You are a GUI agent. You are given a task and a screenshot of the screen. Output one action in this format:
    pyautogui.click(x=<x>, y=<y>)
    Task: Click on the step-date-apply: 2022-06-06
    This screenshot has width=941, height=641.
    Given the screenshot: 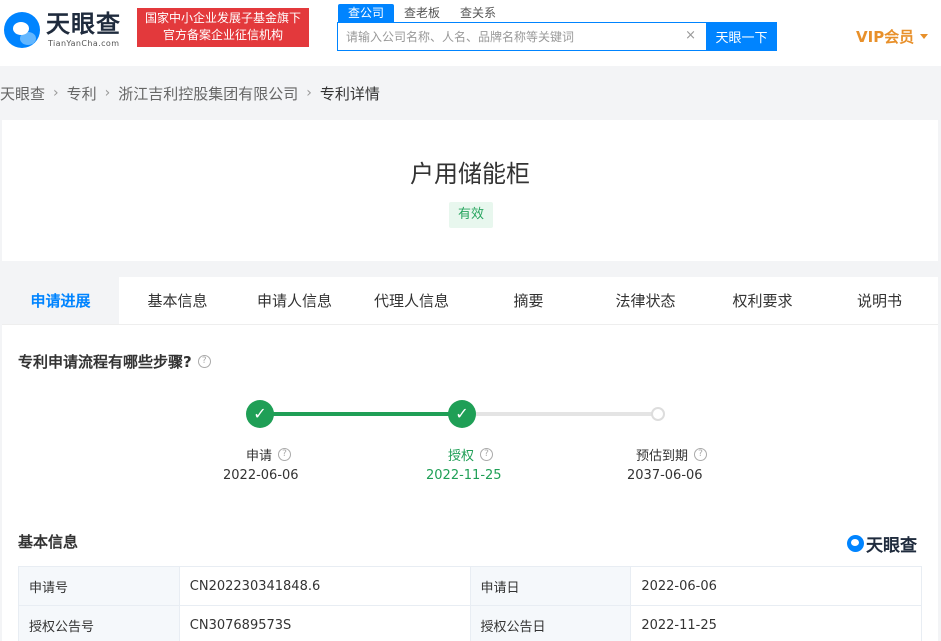 What is the action you would take?
    pyautogui.click(x=261, y=475)
    